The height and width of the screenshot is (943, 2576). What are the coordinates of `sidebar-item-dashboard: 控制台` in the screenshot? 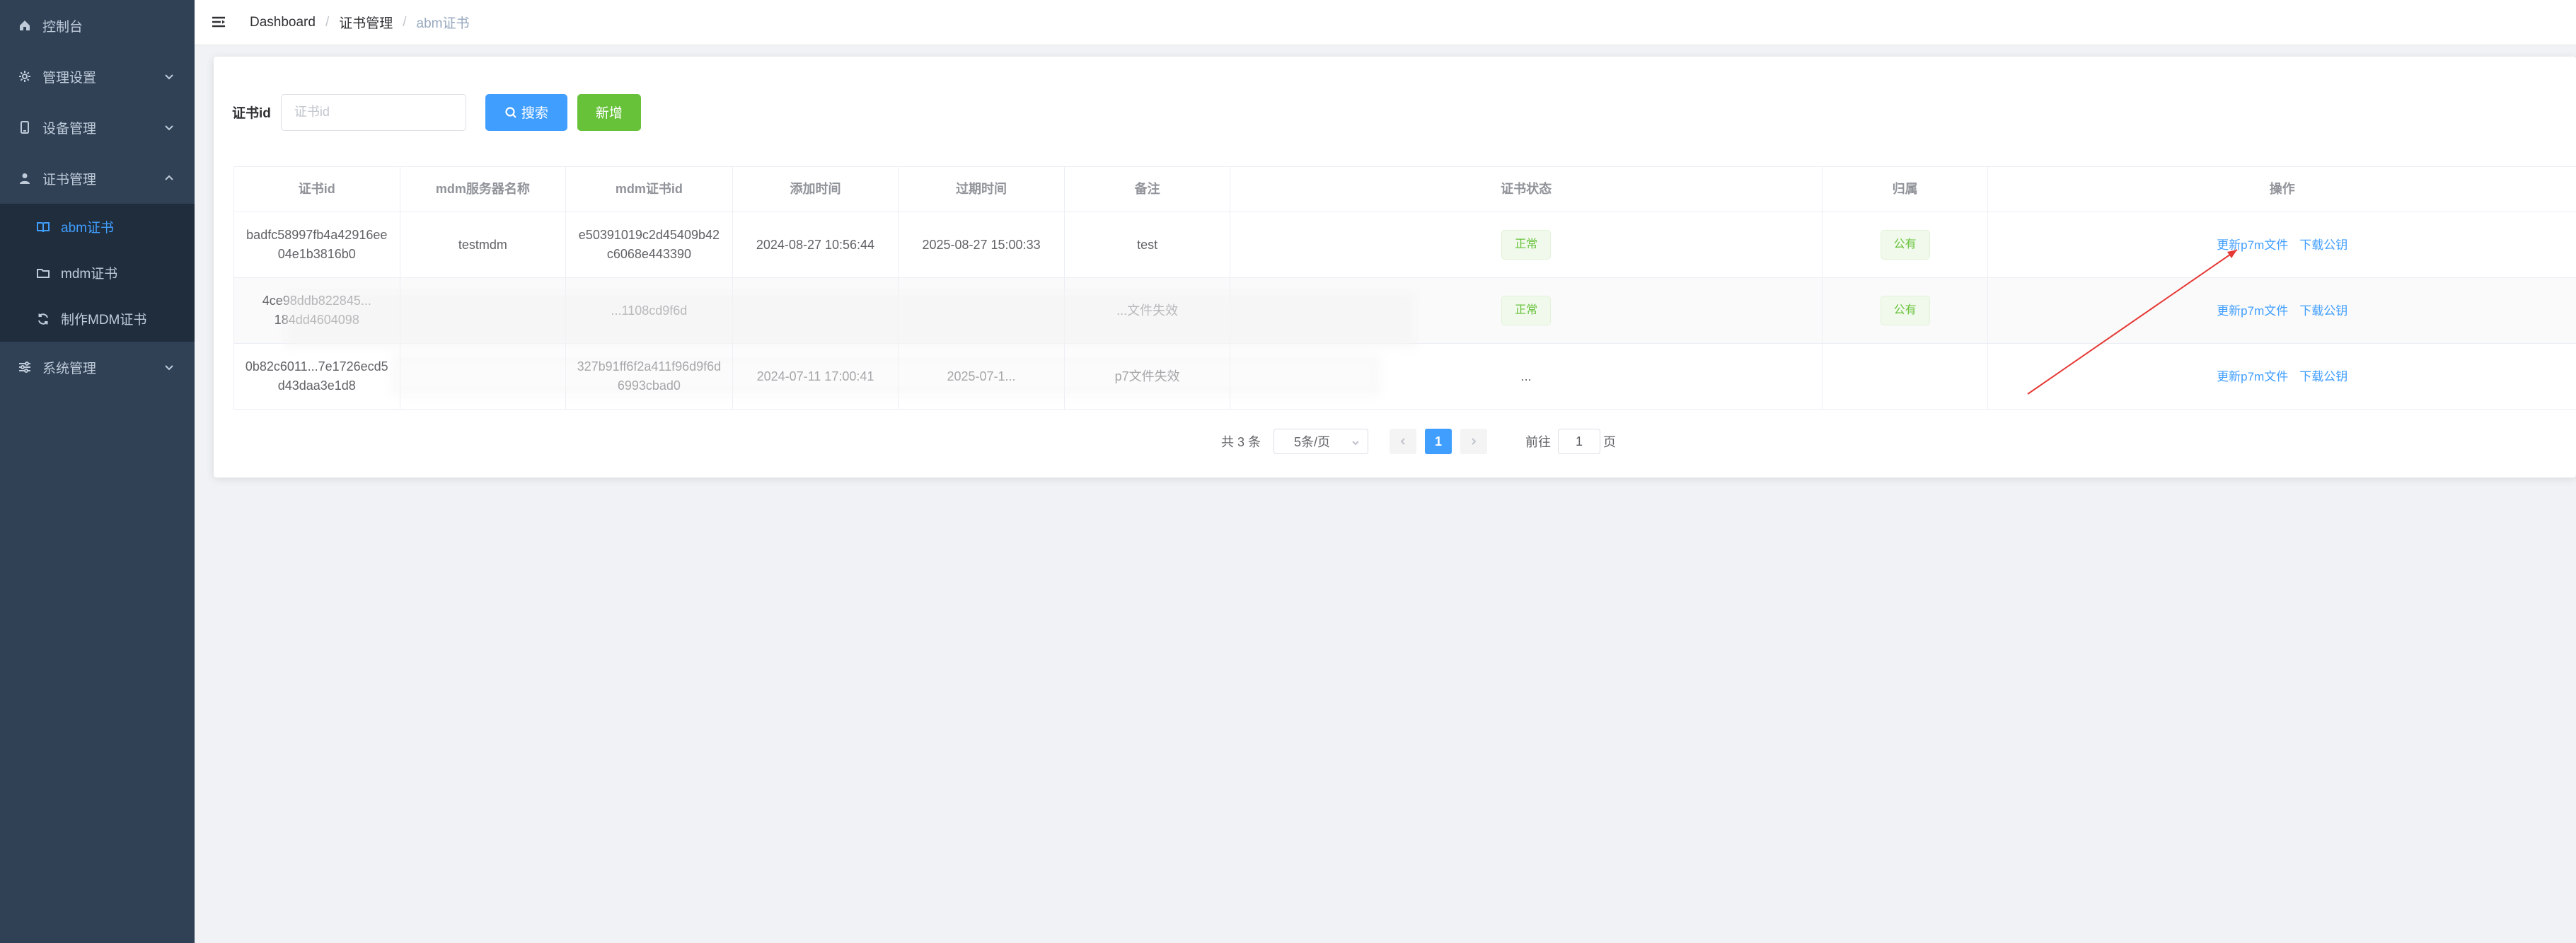 It's located at (97, 26).